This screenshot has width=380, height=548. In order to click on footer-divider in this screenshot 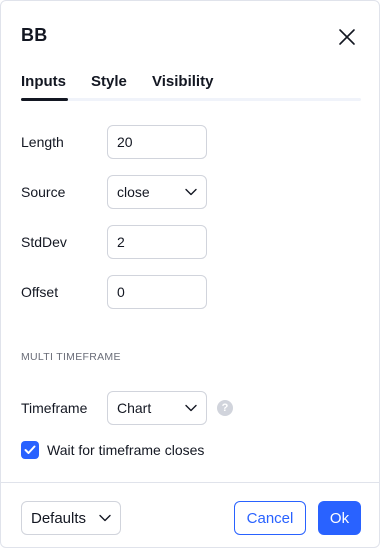, I will do `click(190, 482)`.